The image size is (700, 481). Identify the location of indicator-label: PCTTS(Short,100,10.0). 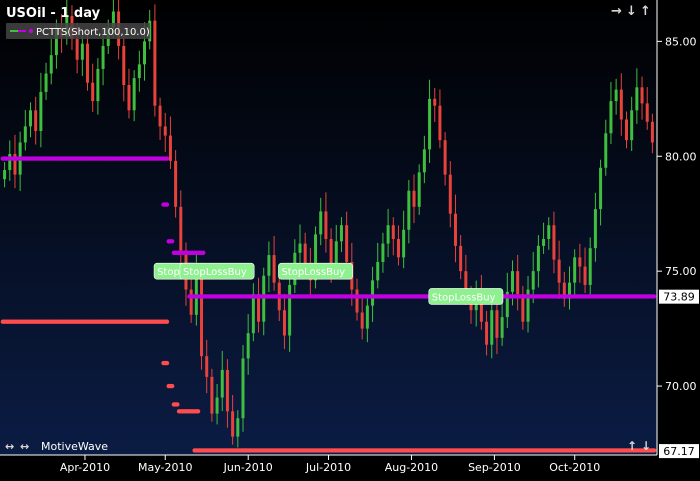
(93, 32).